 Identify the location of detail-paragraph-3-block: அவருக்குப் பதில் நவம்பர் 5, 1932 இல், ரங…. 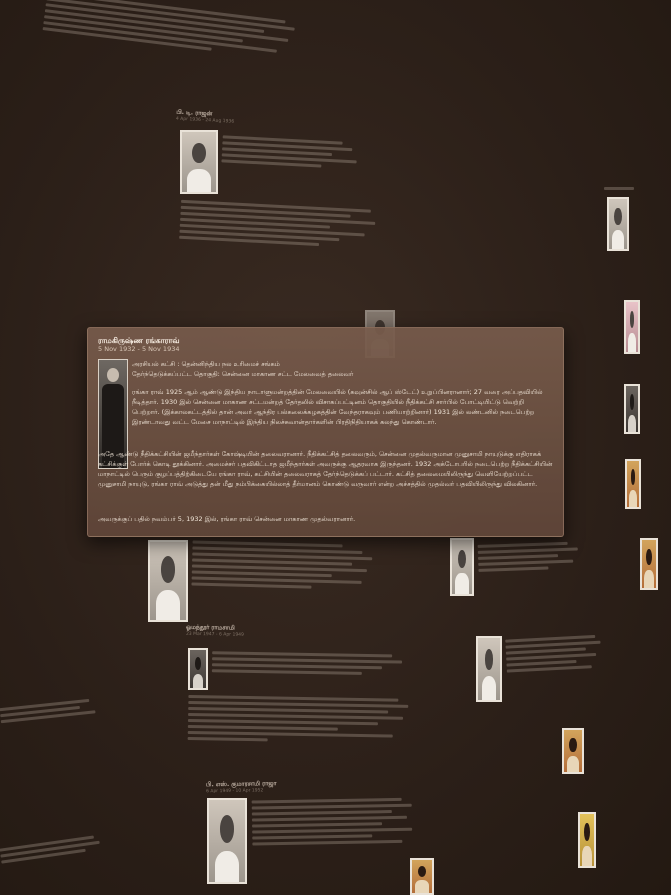
(325, 519).